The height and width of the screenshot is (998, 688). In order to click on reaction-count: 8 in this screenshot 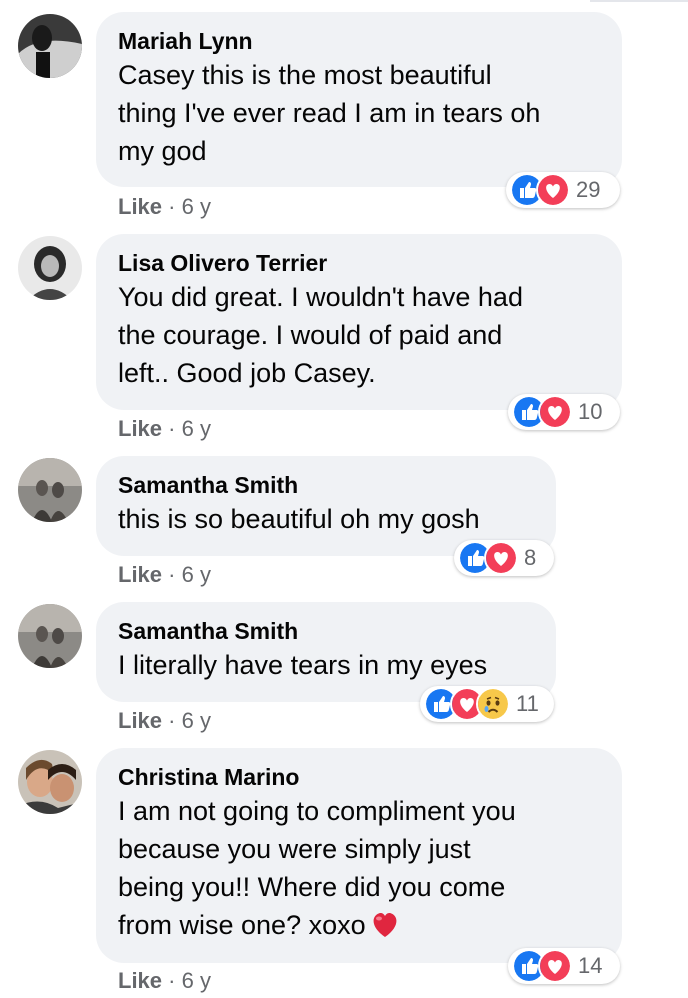, I will do `click(530, 557)`.